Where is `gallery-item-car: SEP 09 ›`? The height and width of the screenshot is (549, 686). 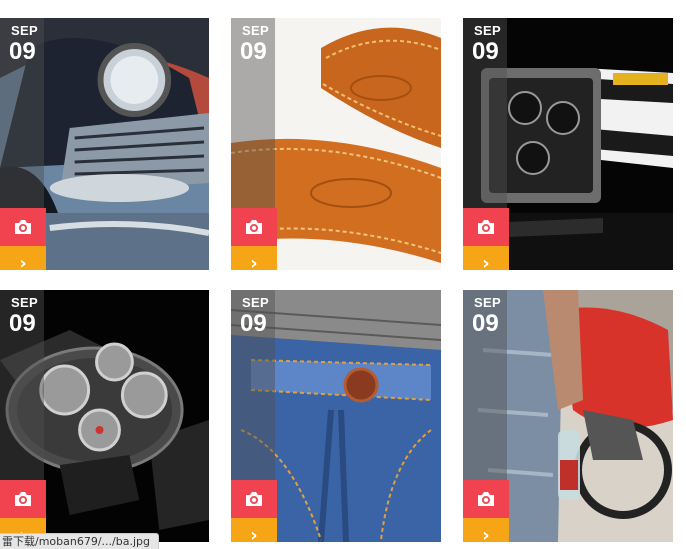 gallery-item-car: SEP 09 › is located at coordinates (104, 144).